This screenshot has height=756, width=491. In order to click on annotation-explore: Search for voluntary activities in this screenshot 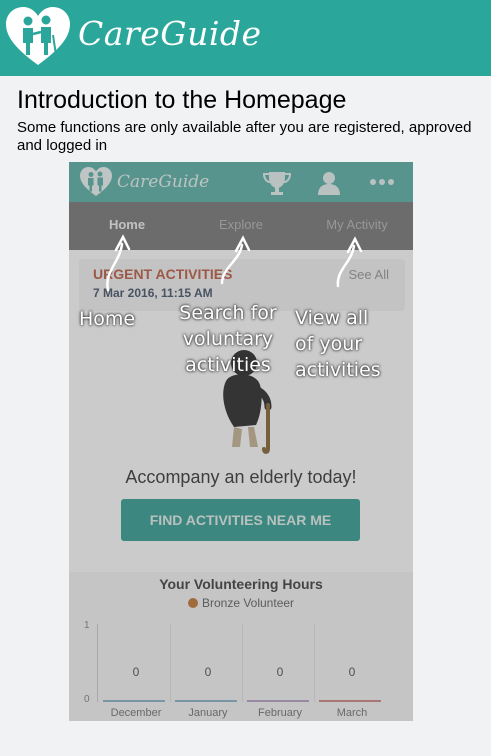, I will do `click(228, 339)`.